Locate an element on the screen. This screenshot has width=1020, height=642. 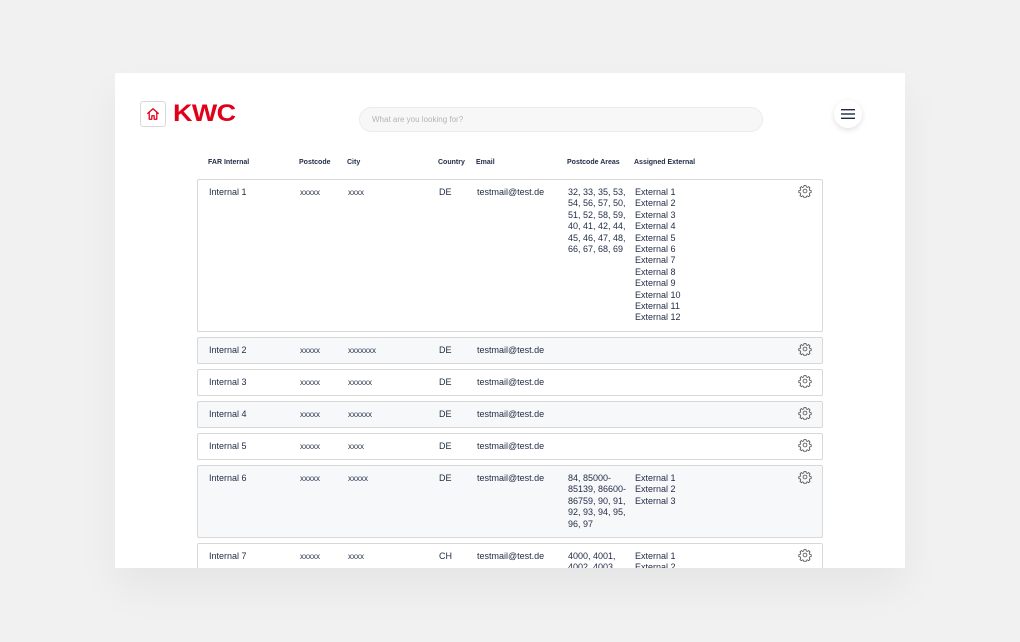
menu-button is located at coordinates (848, 114).